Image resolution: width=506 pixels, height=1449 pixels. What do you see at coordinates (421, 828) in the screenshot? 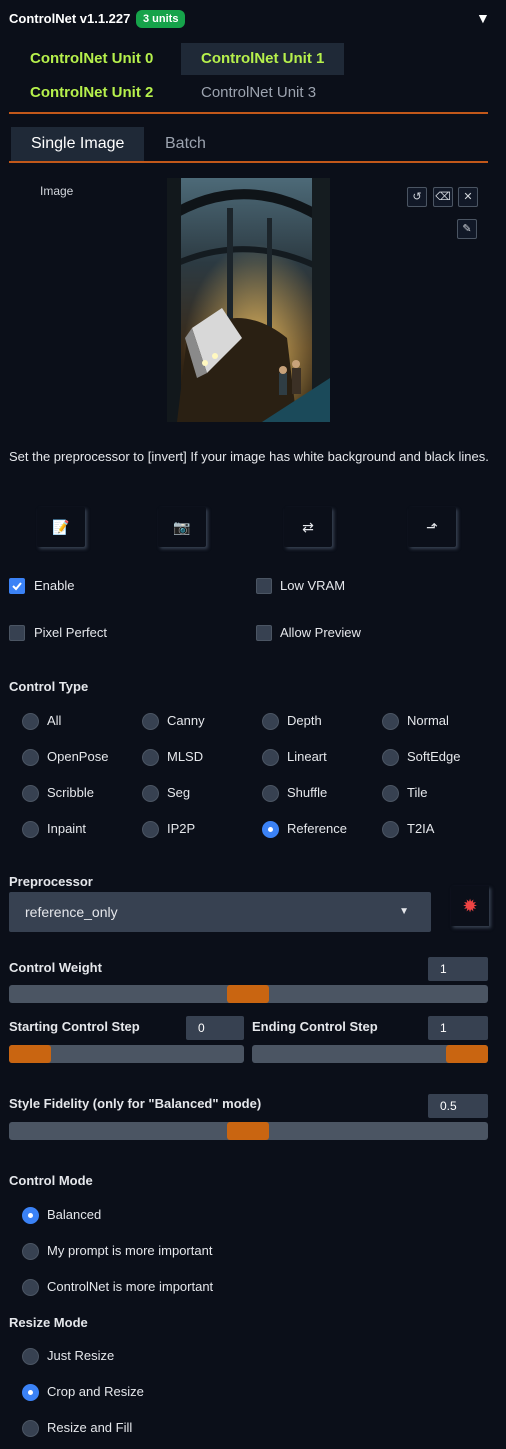
I see `control-type-option-label: T2IA` at bounding box center [421, 828].